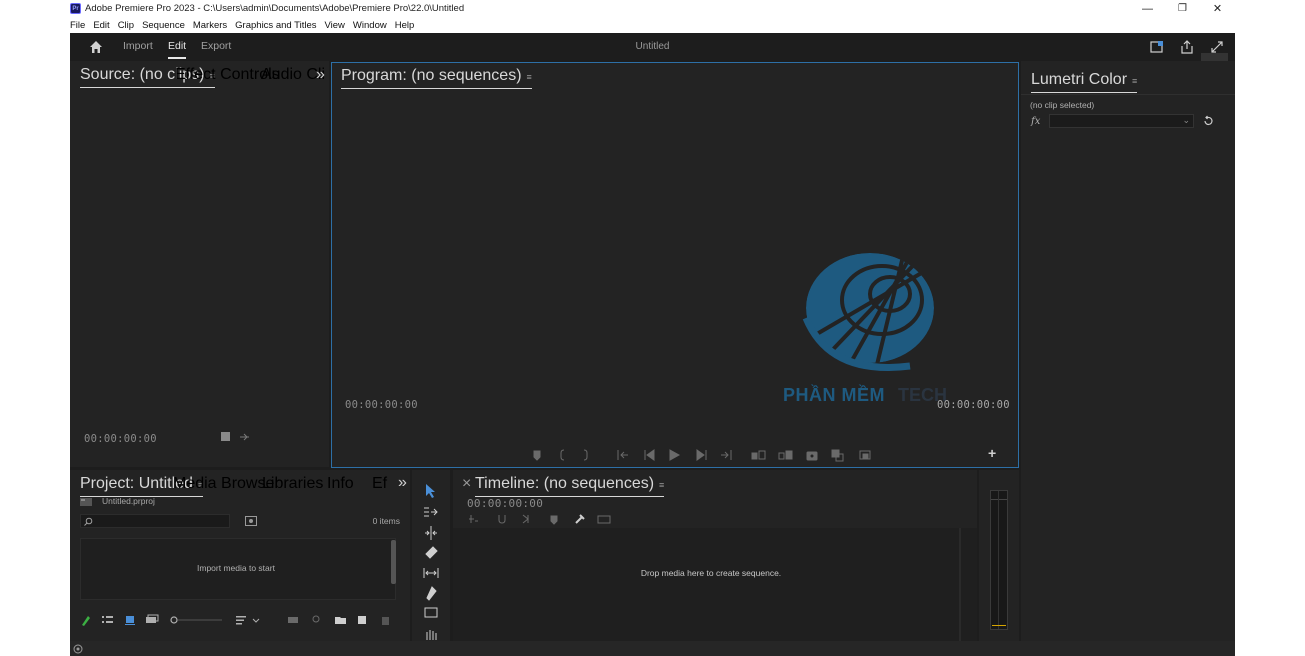  Describe the element at coordinates (335, 25) in the screenshot. I see `menu-view: View` at that location.